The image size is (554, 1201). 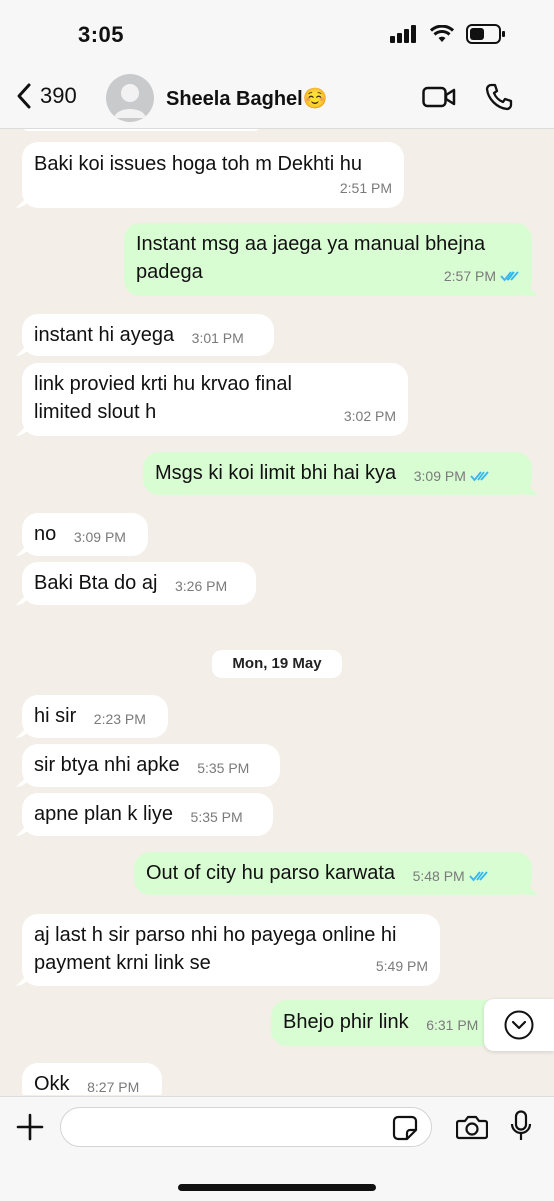 I want to click on message-bubble-in: sir btya nhi apke 5:35 PM, so click(x=151, y=765).